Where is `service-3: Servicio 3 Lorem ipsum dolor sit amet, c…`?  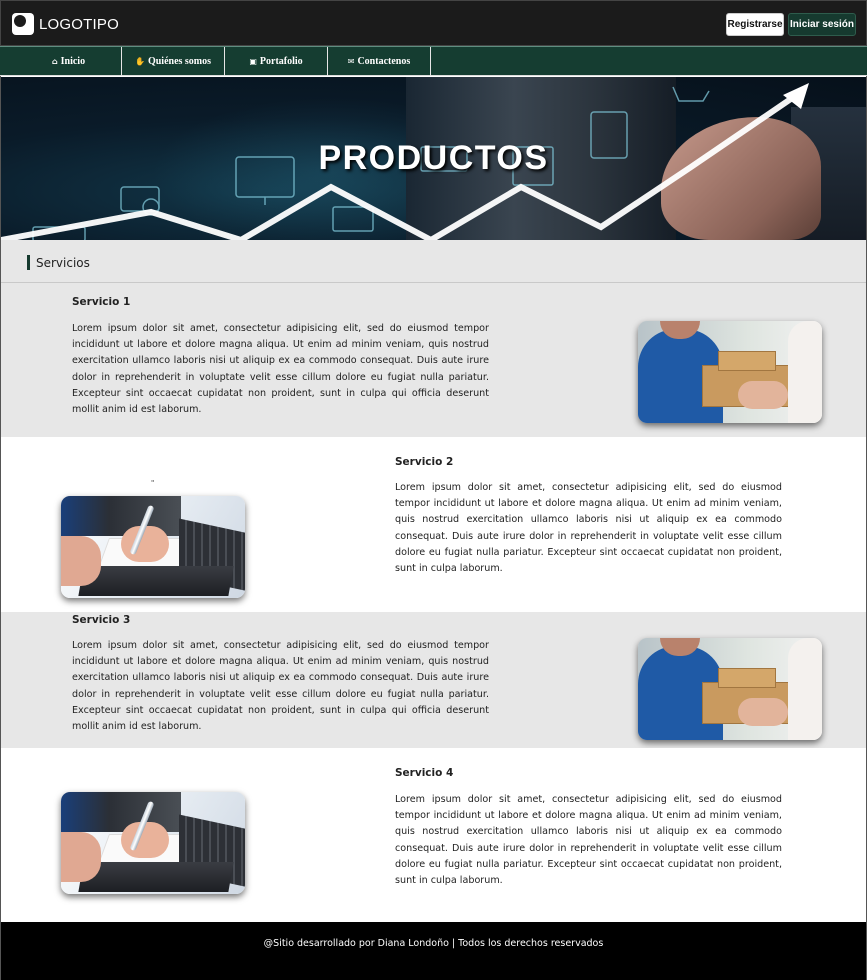 service-3: Servicio 3 Lorem ipsum dolor sit amet, c… is located at coordinates (433, 680).